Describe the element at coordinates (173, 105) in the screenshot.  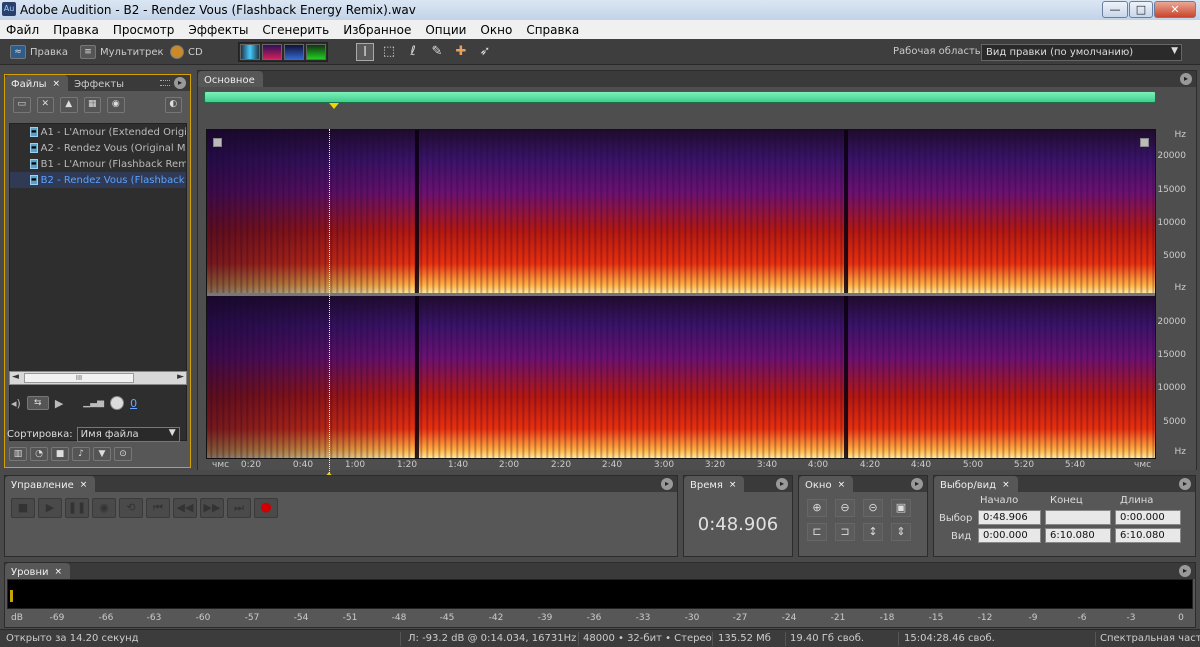
I see `show-options-icon: ◐` at that location.